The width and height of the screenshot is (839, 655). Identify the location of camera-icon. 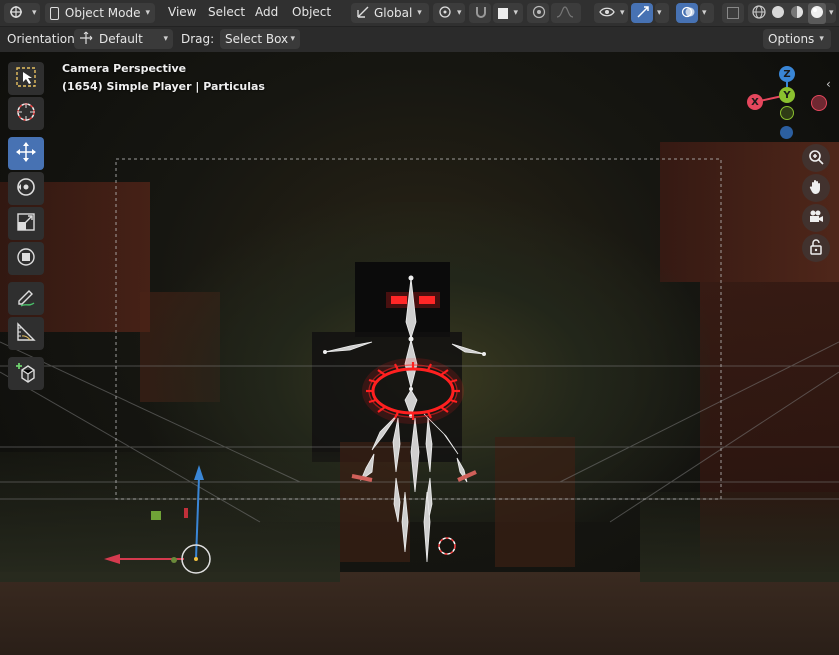
(816, 218).